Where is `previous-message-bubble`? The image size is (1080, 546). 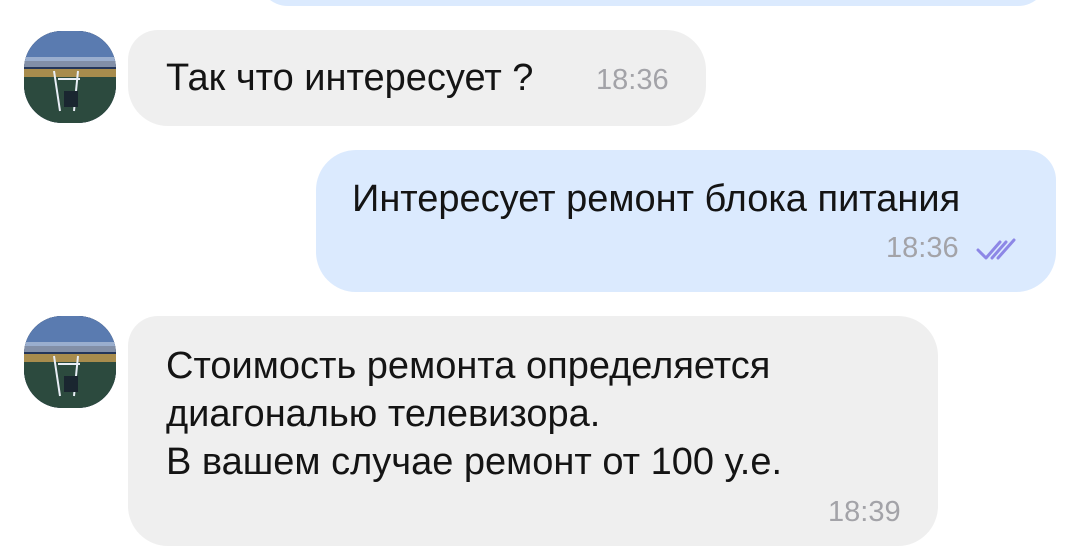
previous-message-bubble is located at coordinates (653, 3).